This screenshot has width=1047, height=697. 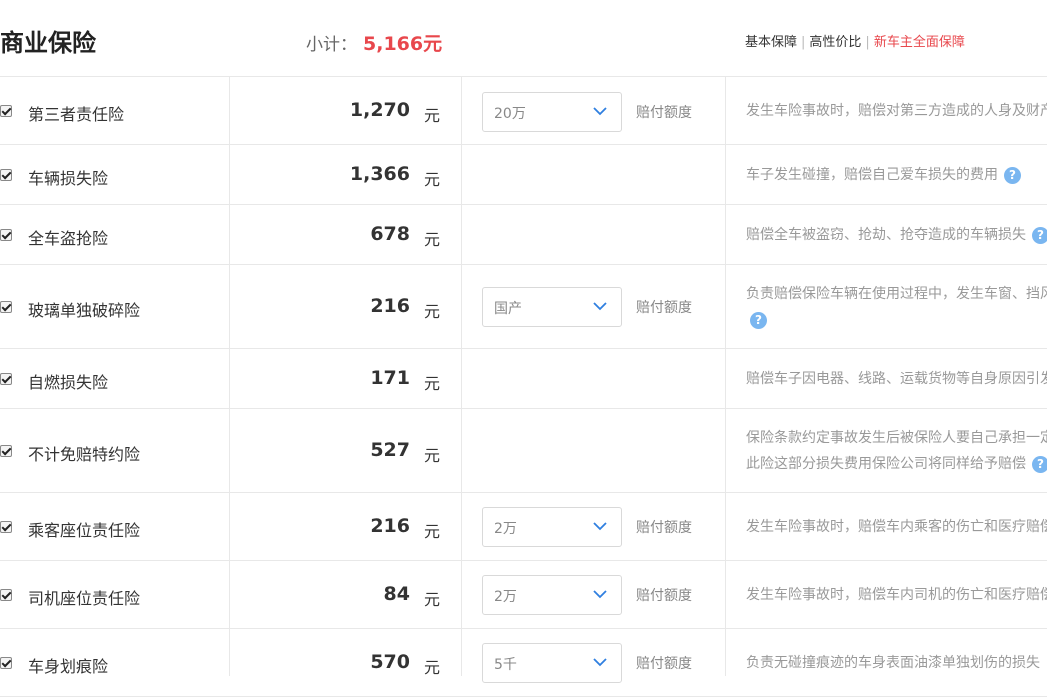 What do you see at coordinates (68, 238) in the screenshot?
I see `insurance-name: 全车盗抢险` at bounding box center [68, 238].